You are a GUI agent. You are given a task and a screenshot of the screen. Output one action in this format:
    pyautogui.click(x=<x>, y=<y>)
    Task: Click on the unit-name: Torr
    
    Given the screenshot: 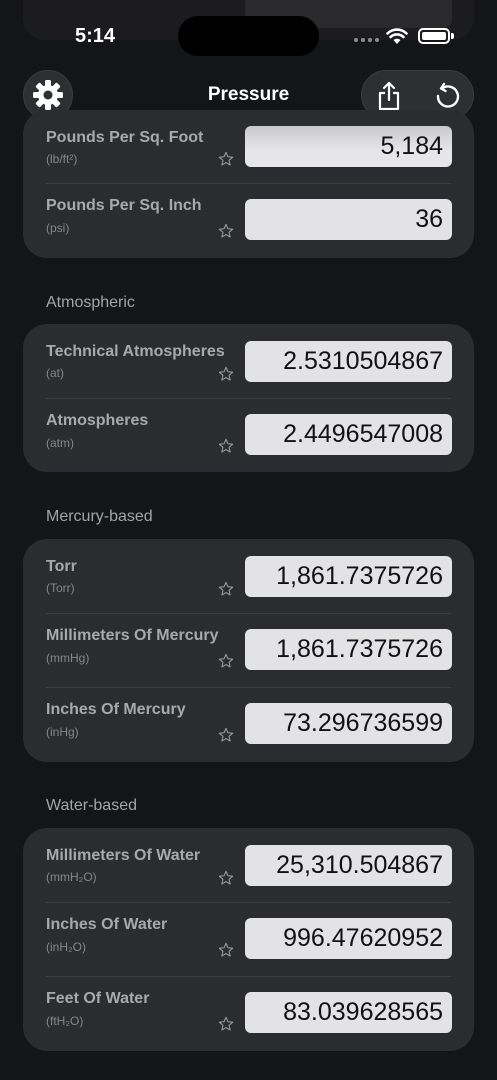 What is the action you would take?
    pyautogui.click(x=61, y=566)
    